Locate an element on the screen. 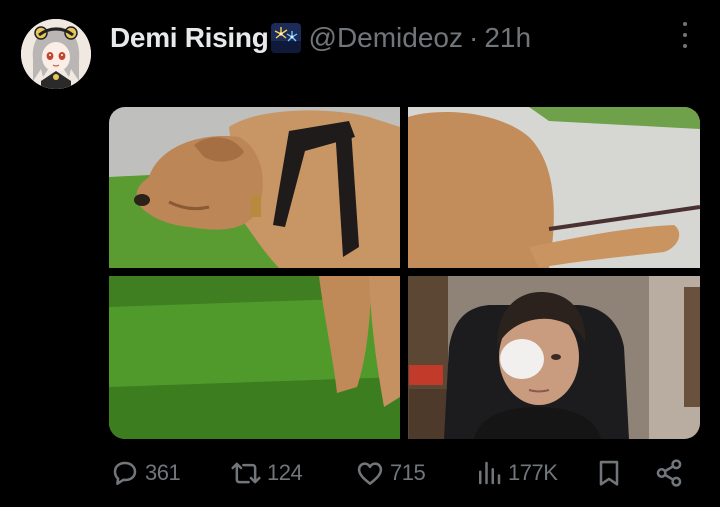 The image size is (720, 507). repost-button: 124 is located at coordinates (266, 473).